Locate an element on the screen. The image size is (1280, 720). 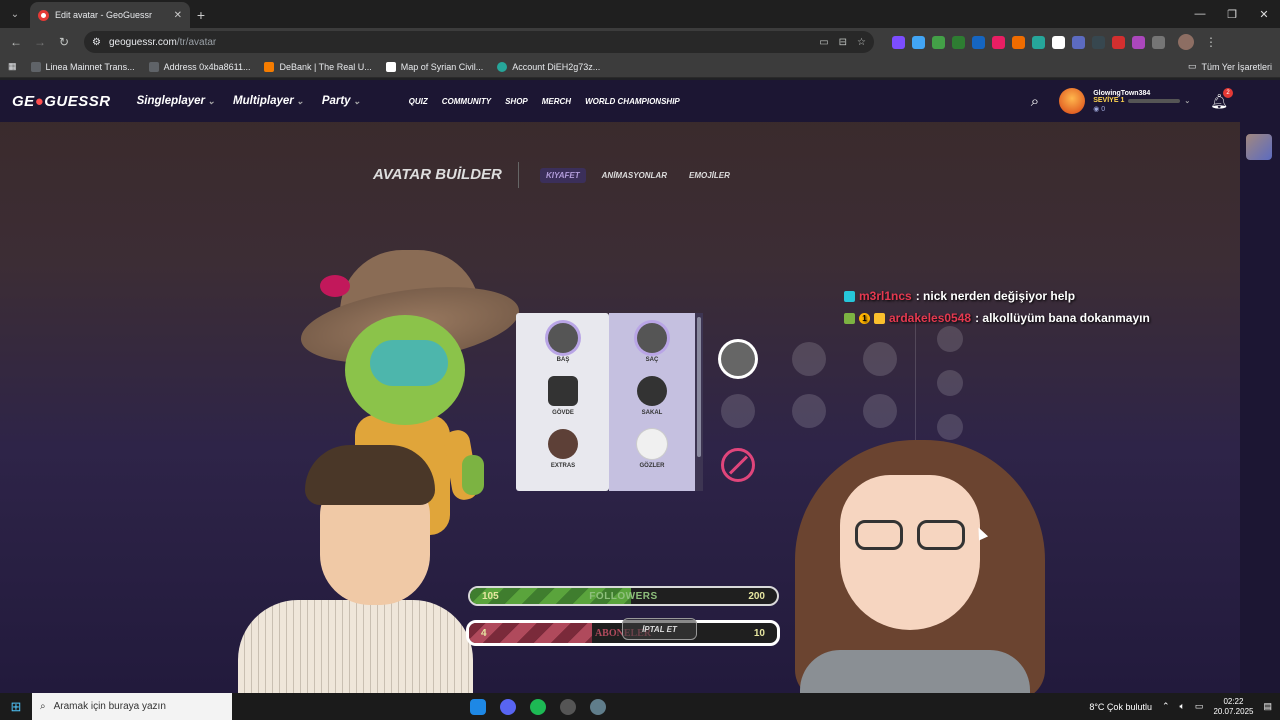
level-progress-bar is located at coordinates (1154, 100).